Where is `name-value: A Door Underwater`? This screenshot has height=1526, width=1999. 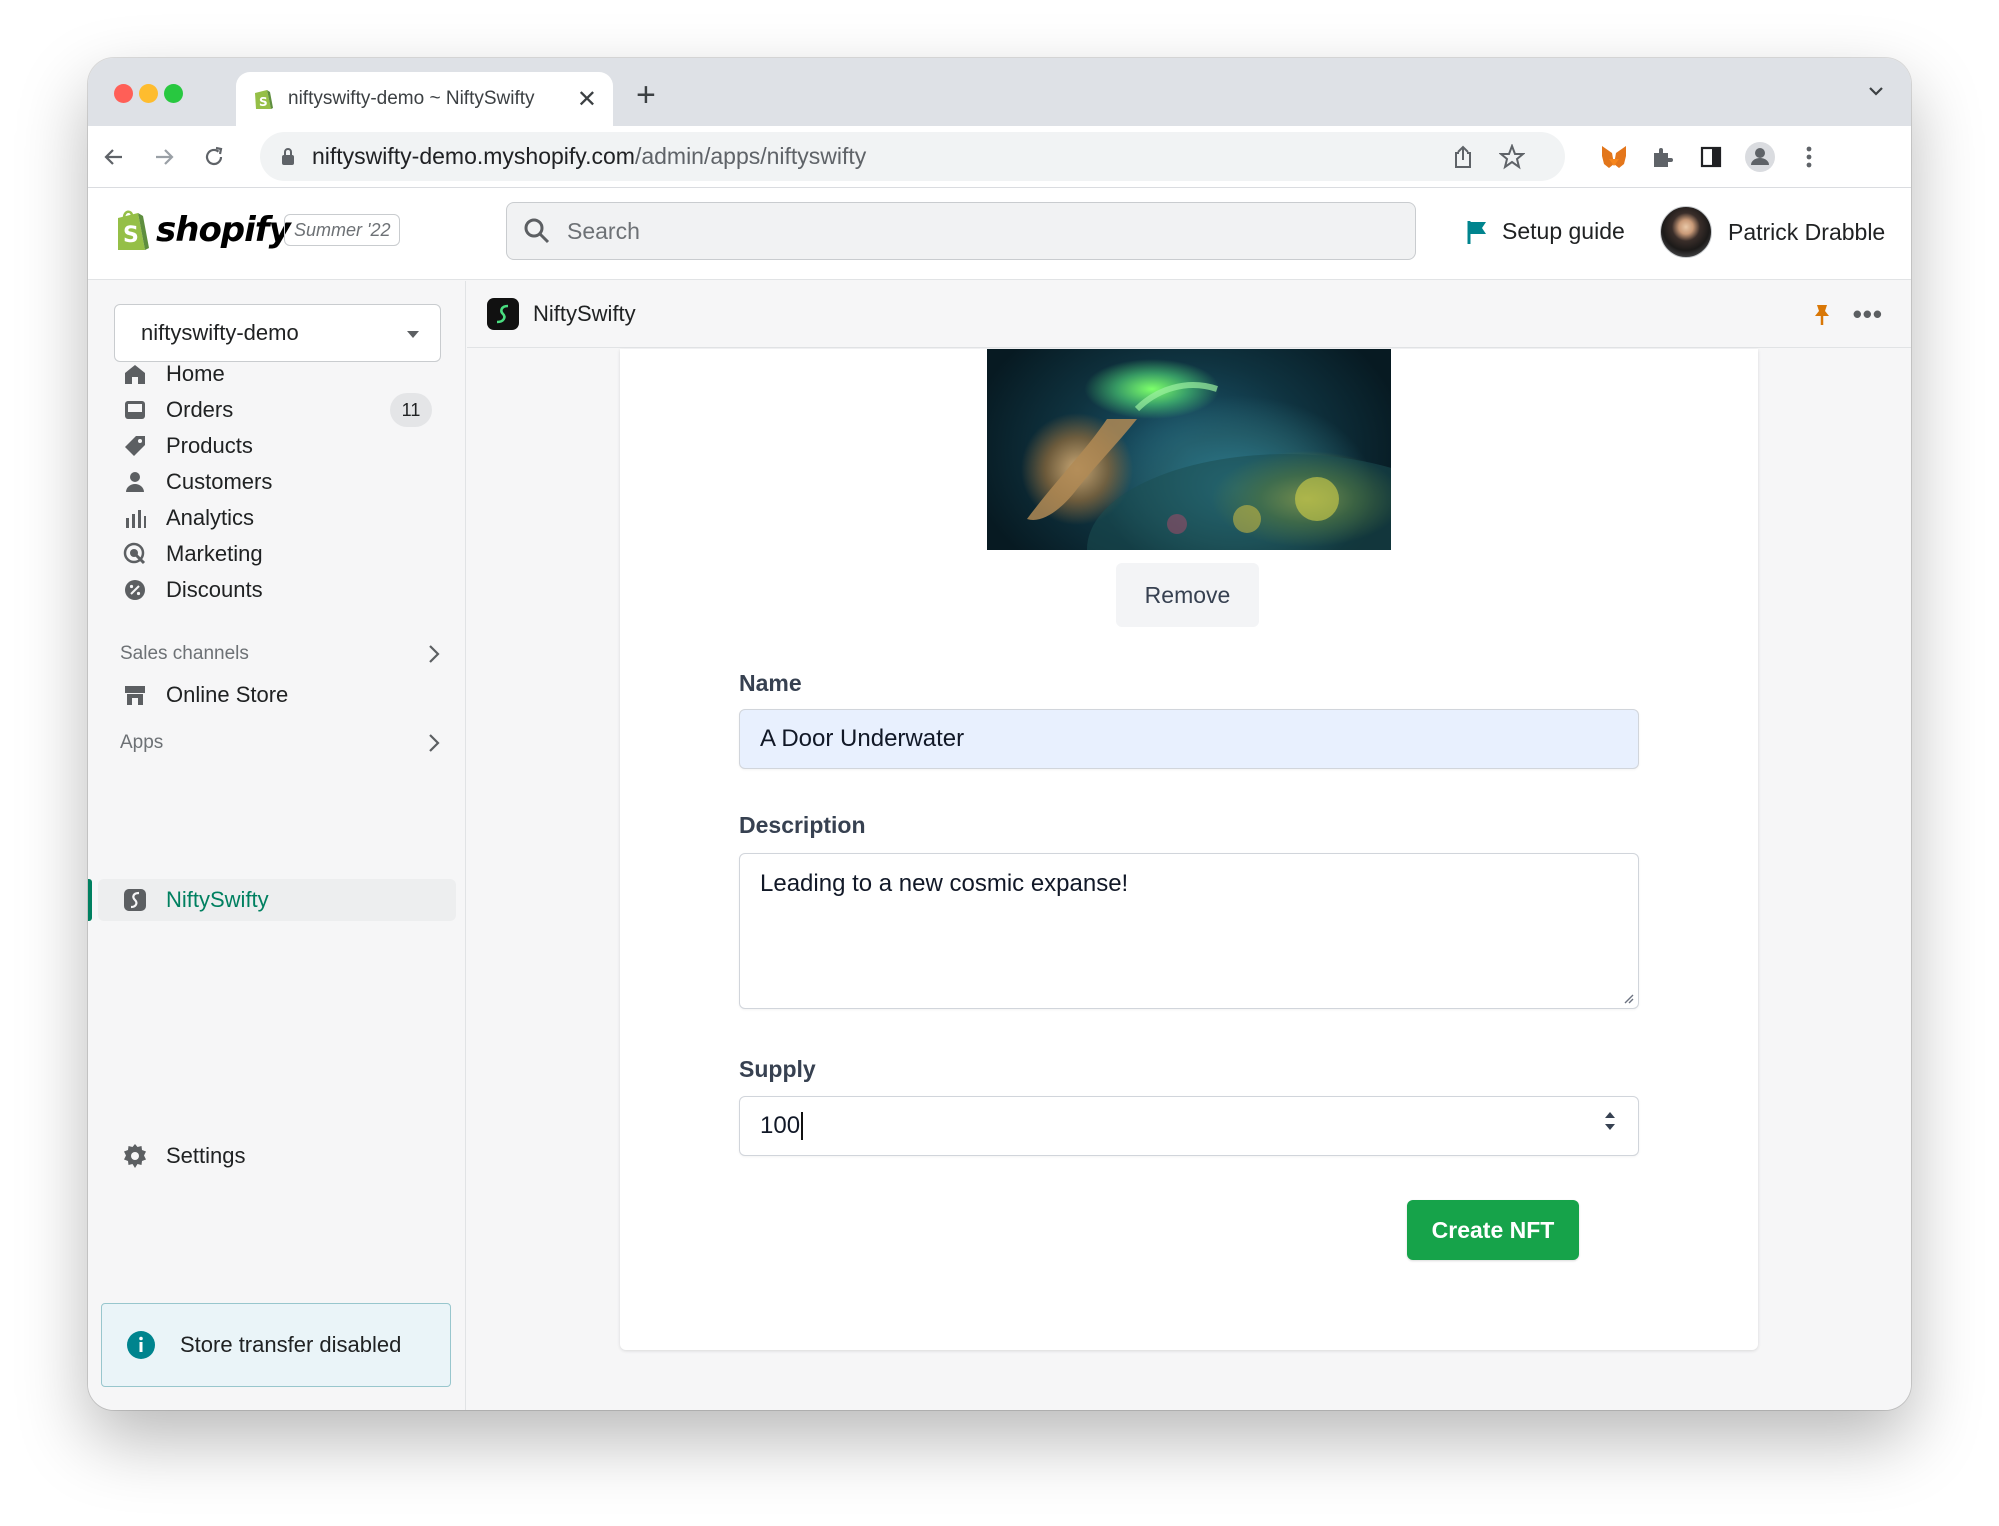 name-value: A Door Underwater is located at coordinates (862, 738).